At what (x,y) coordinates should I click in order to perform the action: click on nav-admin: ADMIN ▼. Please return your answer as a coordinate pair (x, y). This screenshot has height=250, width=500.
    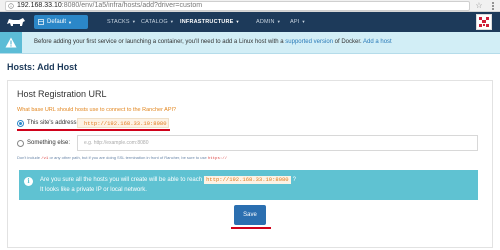
    Looking at the image, I should click on (268, 22).